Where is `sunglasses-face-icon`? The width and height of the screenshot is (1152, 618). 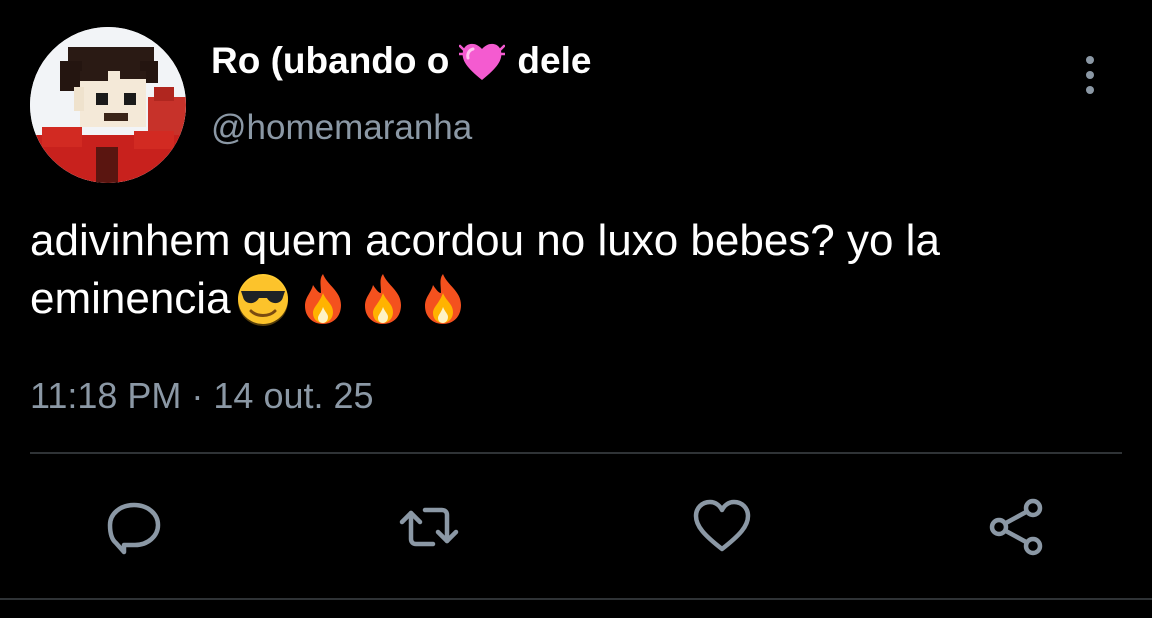
sunglasses-face-icon is located at coordinates (263, 299).